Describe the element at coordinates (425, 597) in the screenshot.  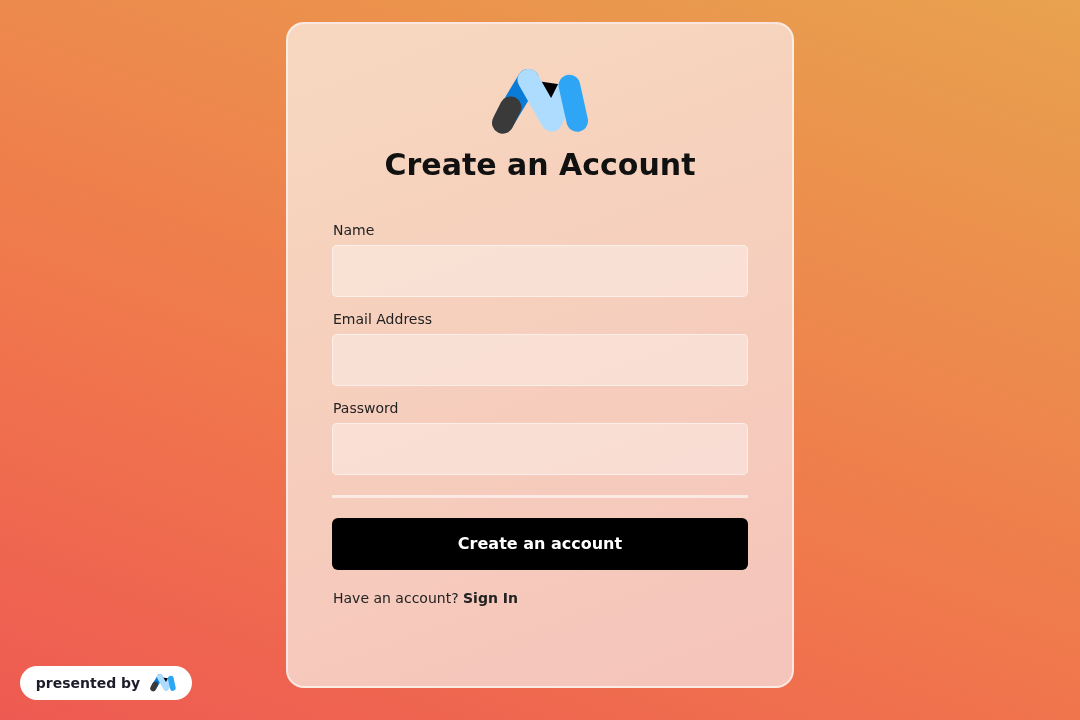
I see `sign-in-prompt: Have an account? Sign In` at that location.